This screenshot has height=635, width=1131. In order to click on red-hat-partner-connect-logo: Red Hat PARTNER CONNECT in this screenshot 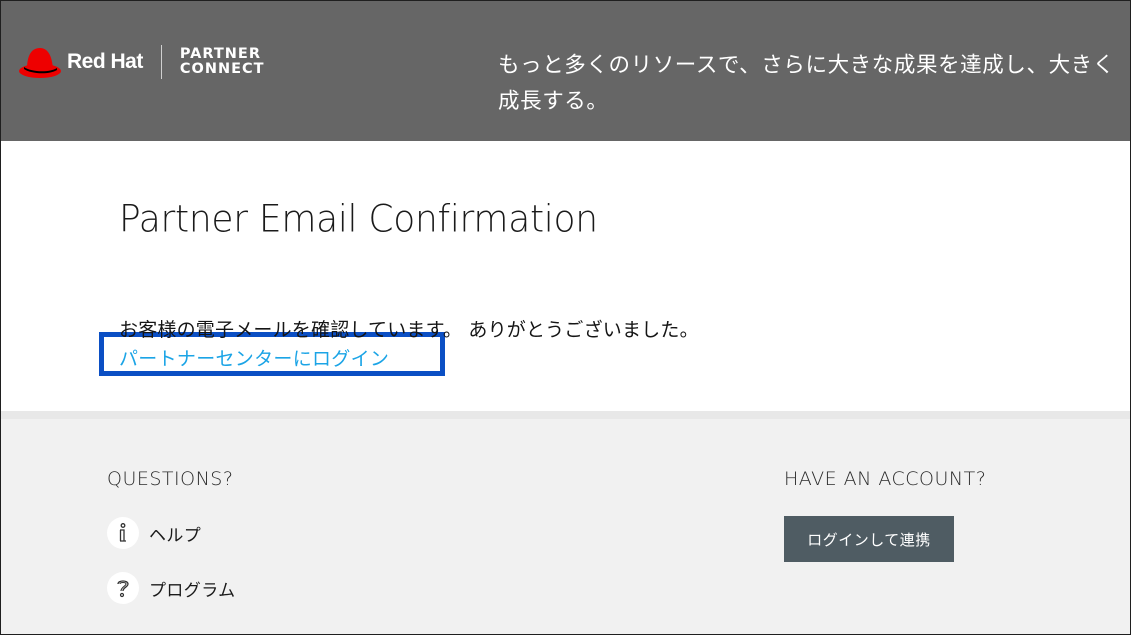, I will do `click(141, 62)`.